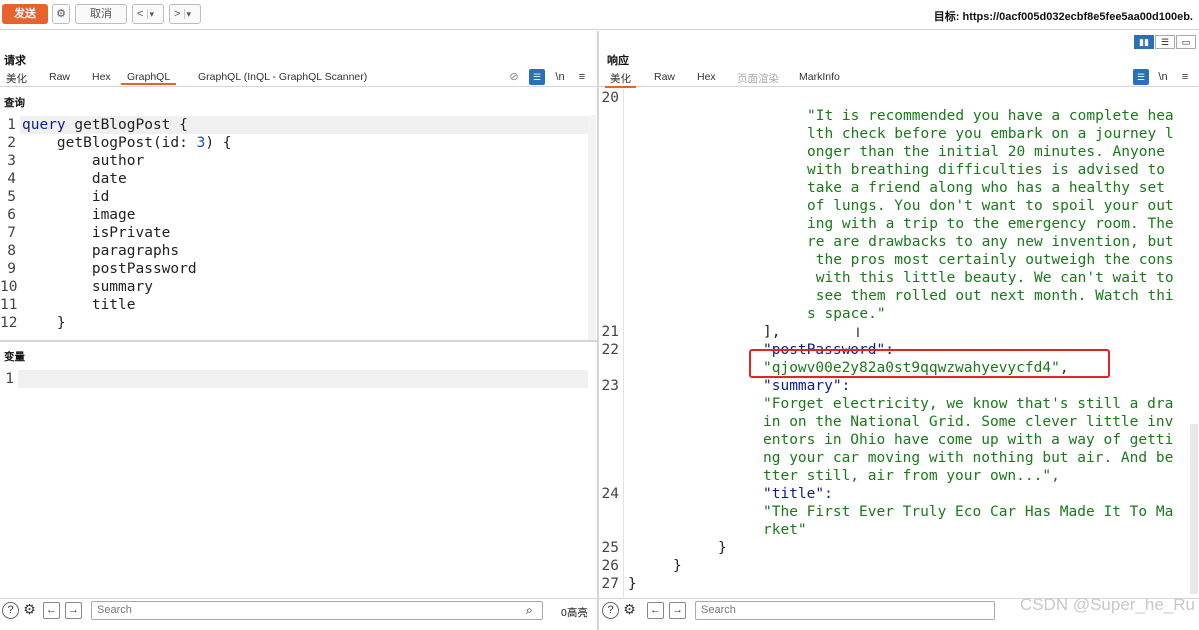 The height and width of the screenshot is (630, 1199). What do you see at coordinates (15, 61) in the screenshot?
I see `request-title: 请求` at bounding box center [15, 61].